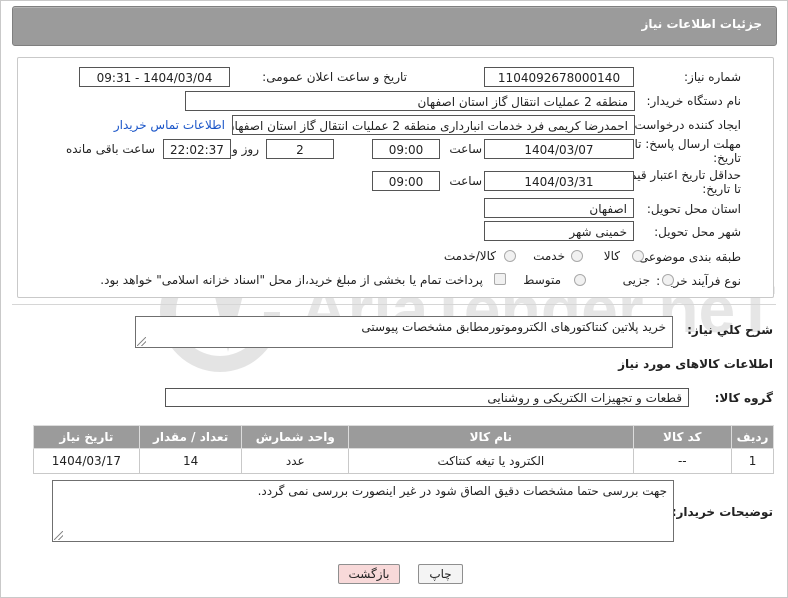 The width and height of the screenshot is (788, 598). I want to click on subject-goods-option-label: کالا, so click(611, 256).